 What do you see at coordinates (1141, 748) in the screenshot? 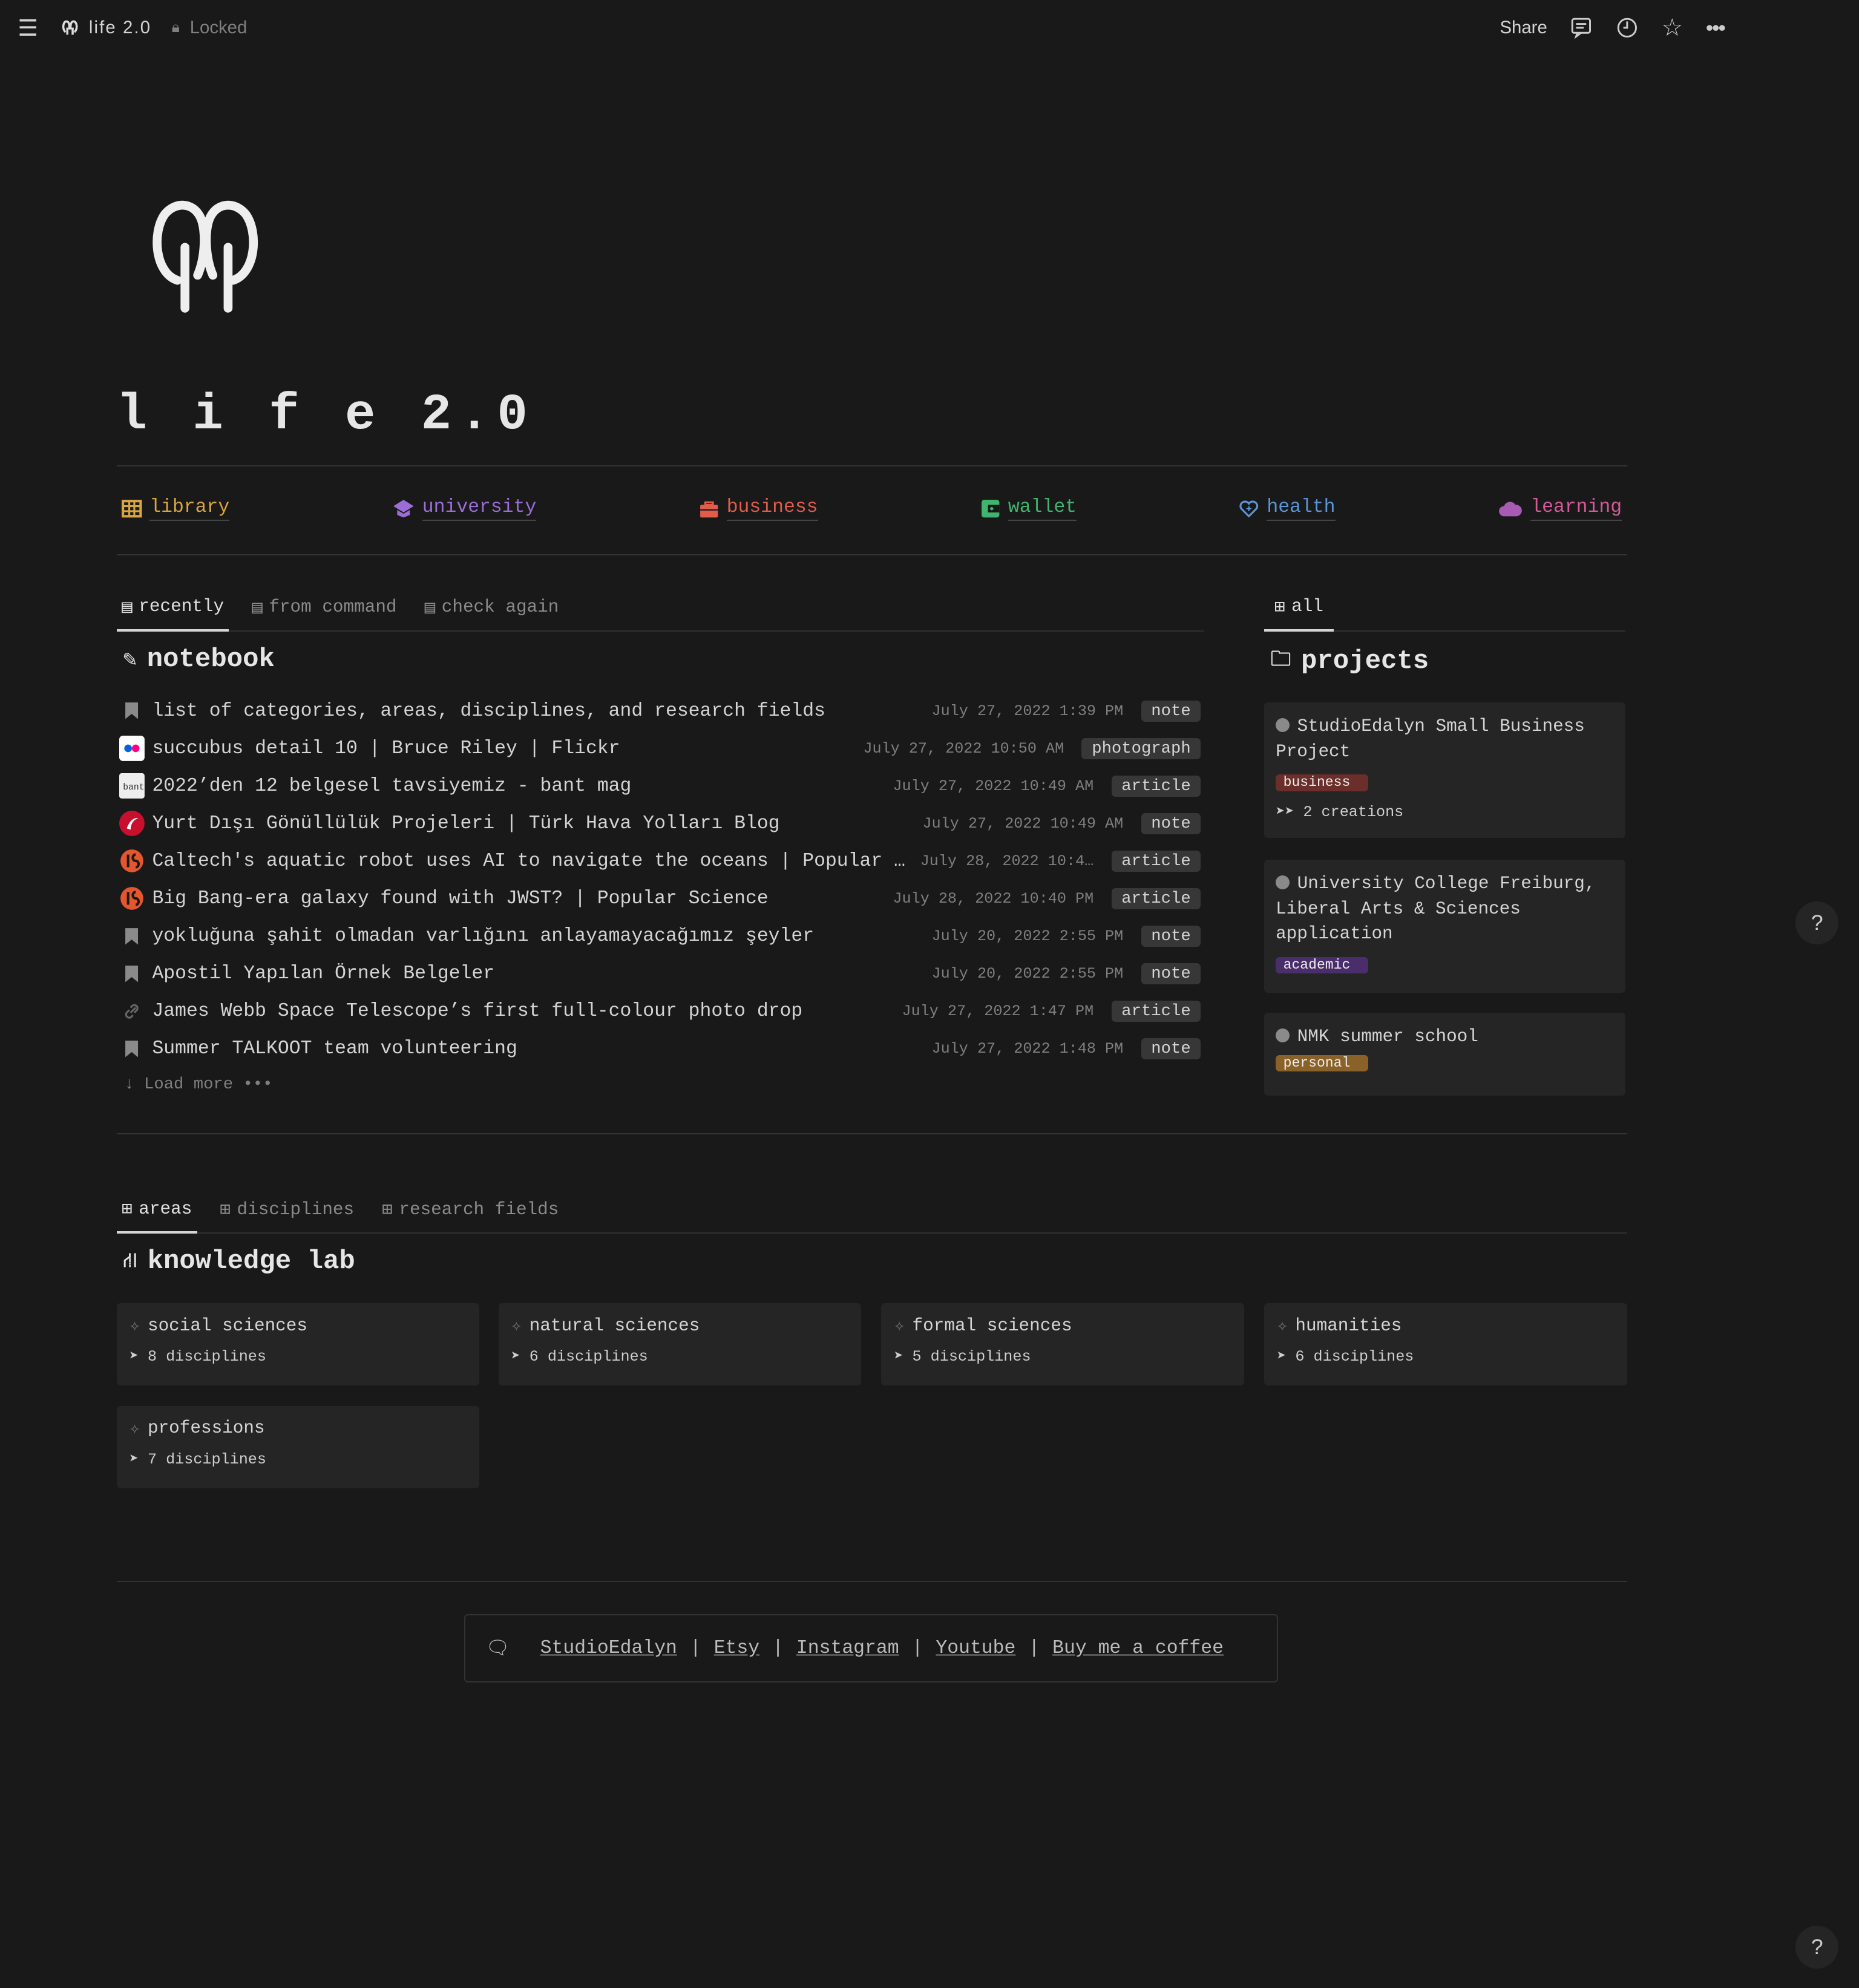
I see `item-type-tag: photograph` at bounding box center [1141, 748].